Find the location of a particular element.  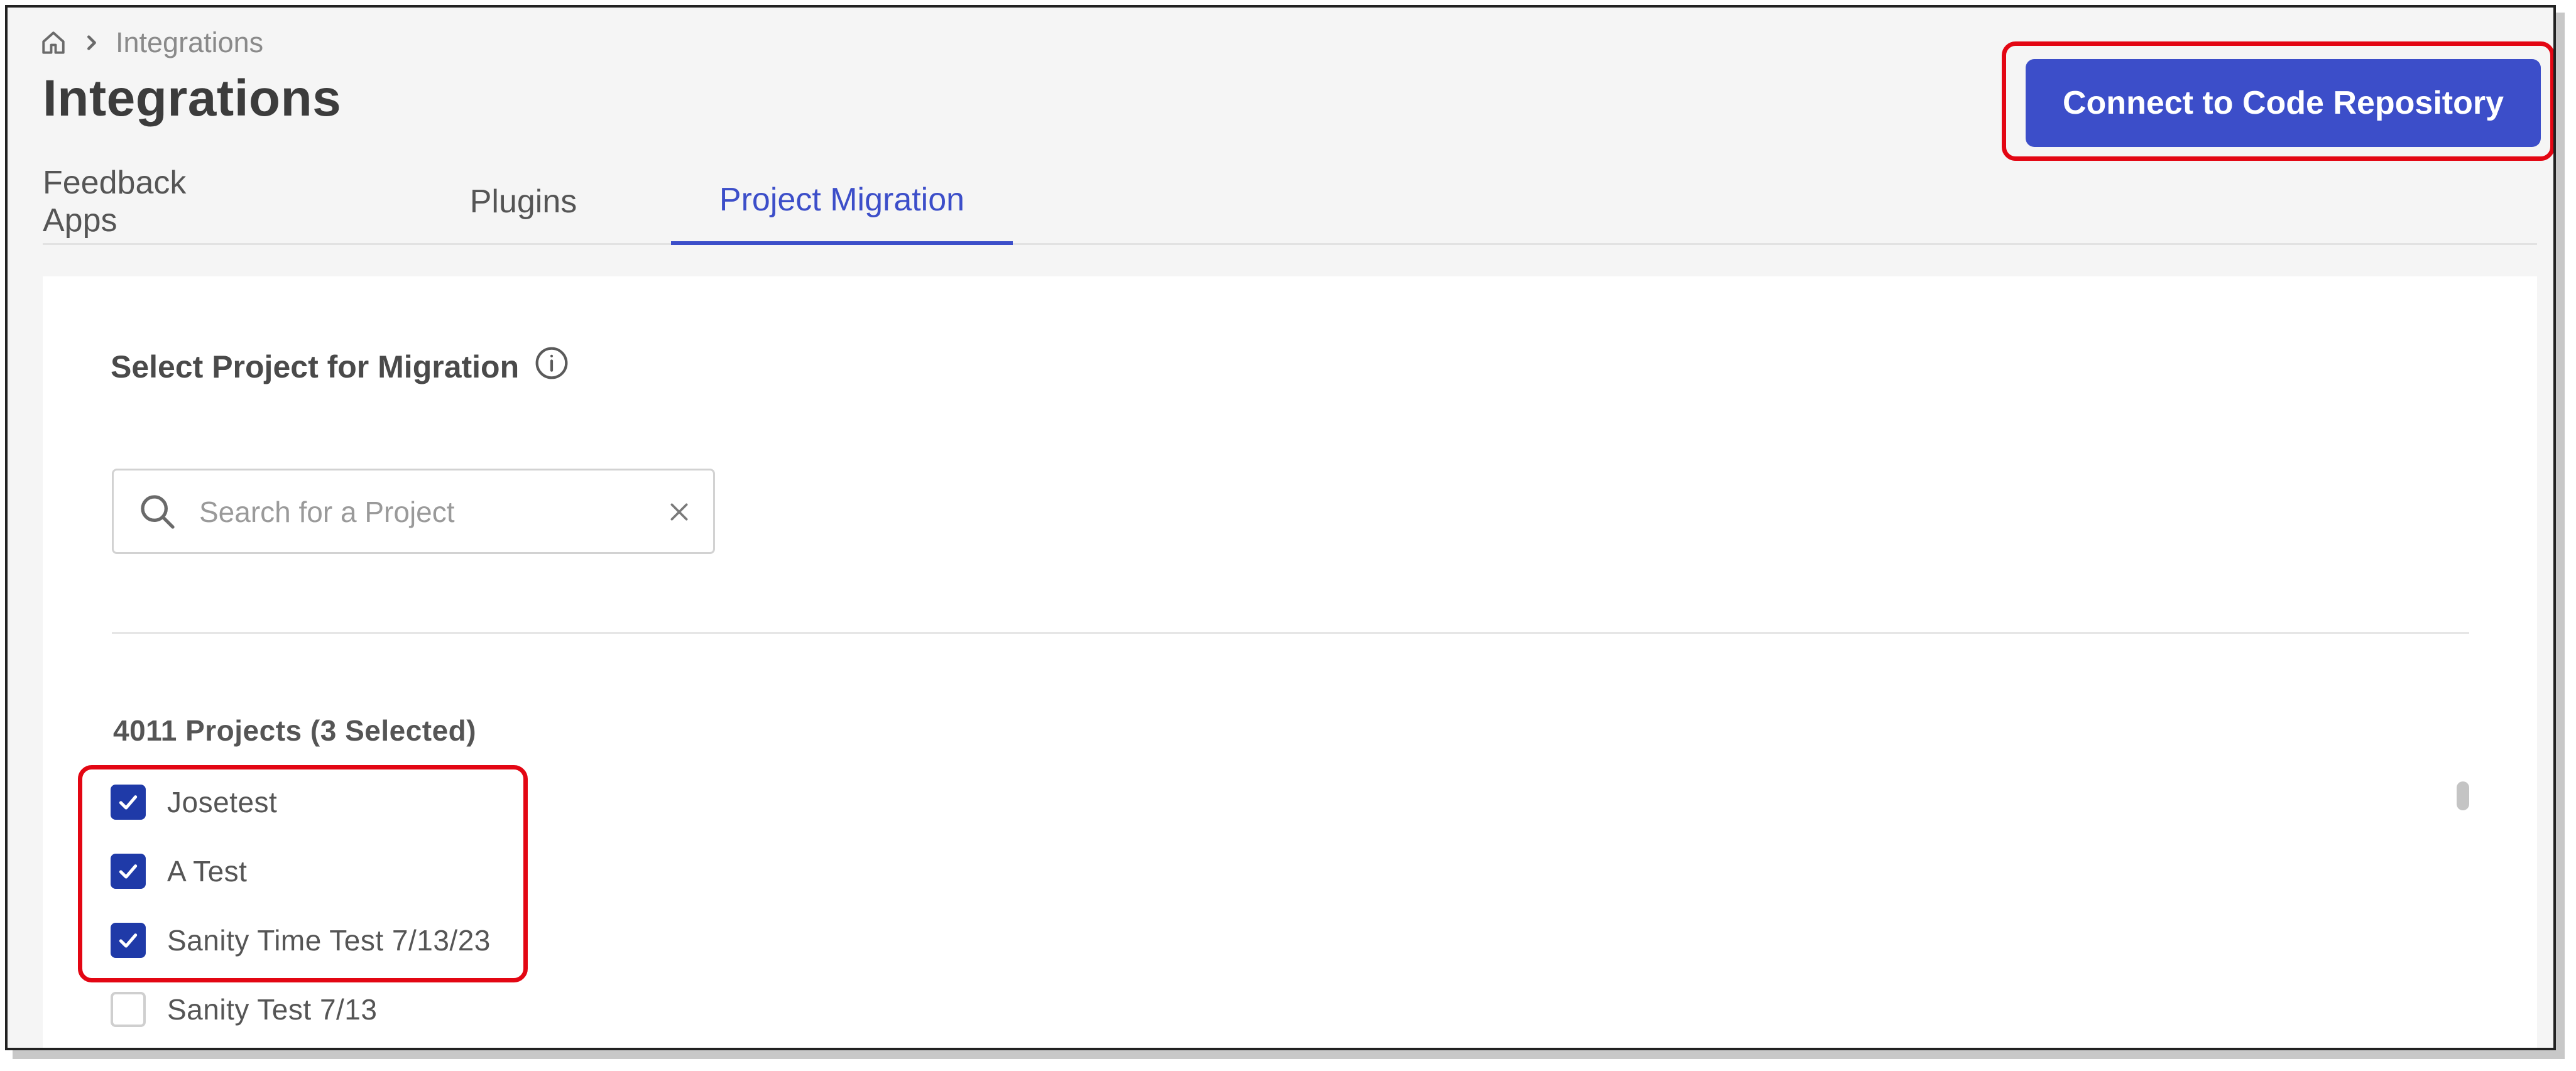

section-heading: Select Project for Migration is located at coordinates (340, 366).